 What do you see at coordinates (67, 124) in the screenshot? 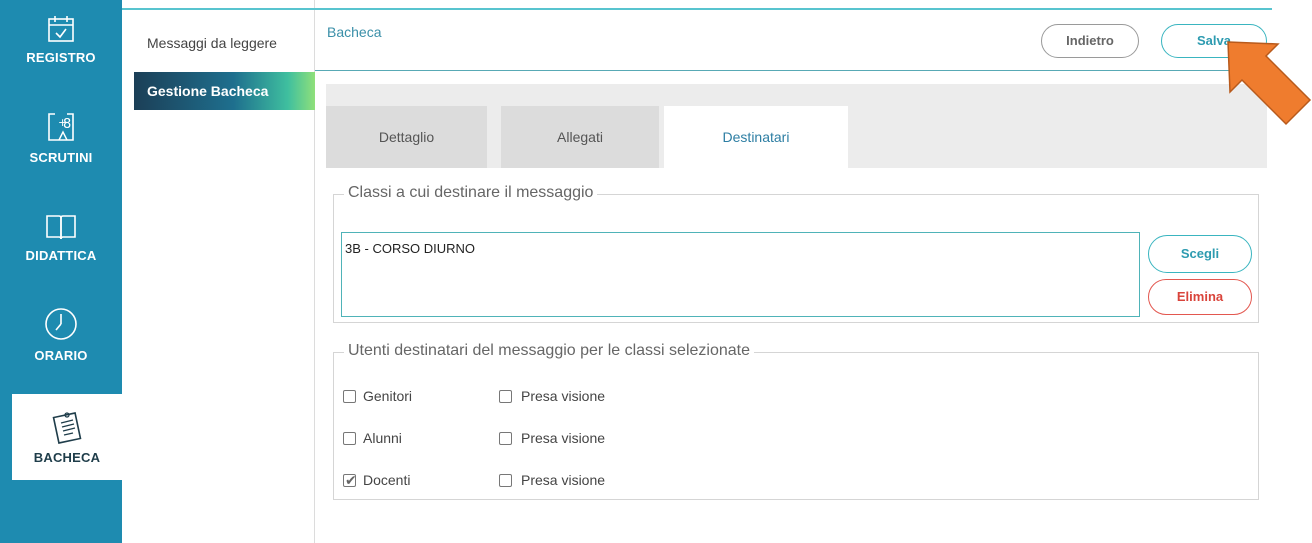
I see `svg-text: 8` at bounding box center [67, 124].